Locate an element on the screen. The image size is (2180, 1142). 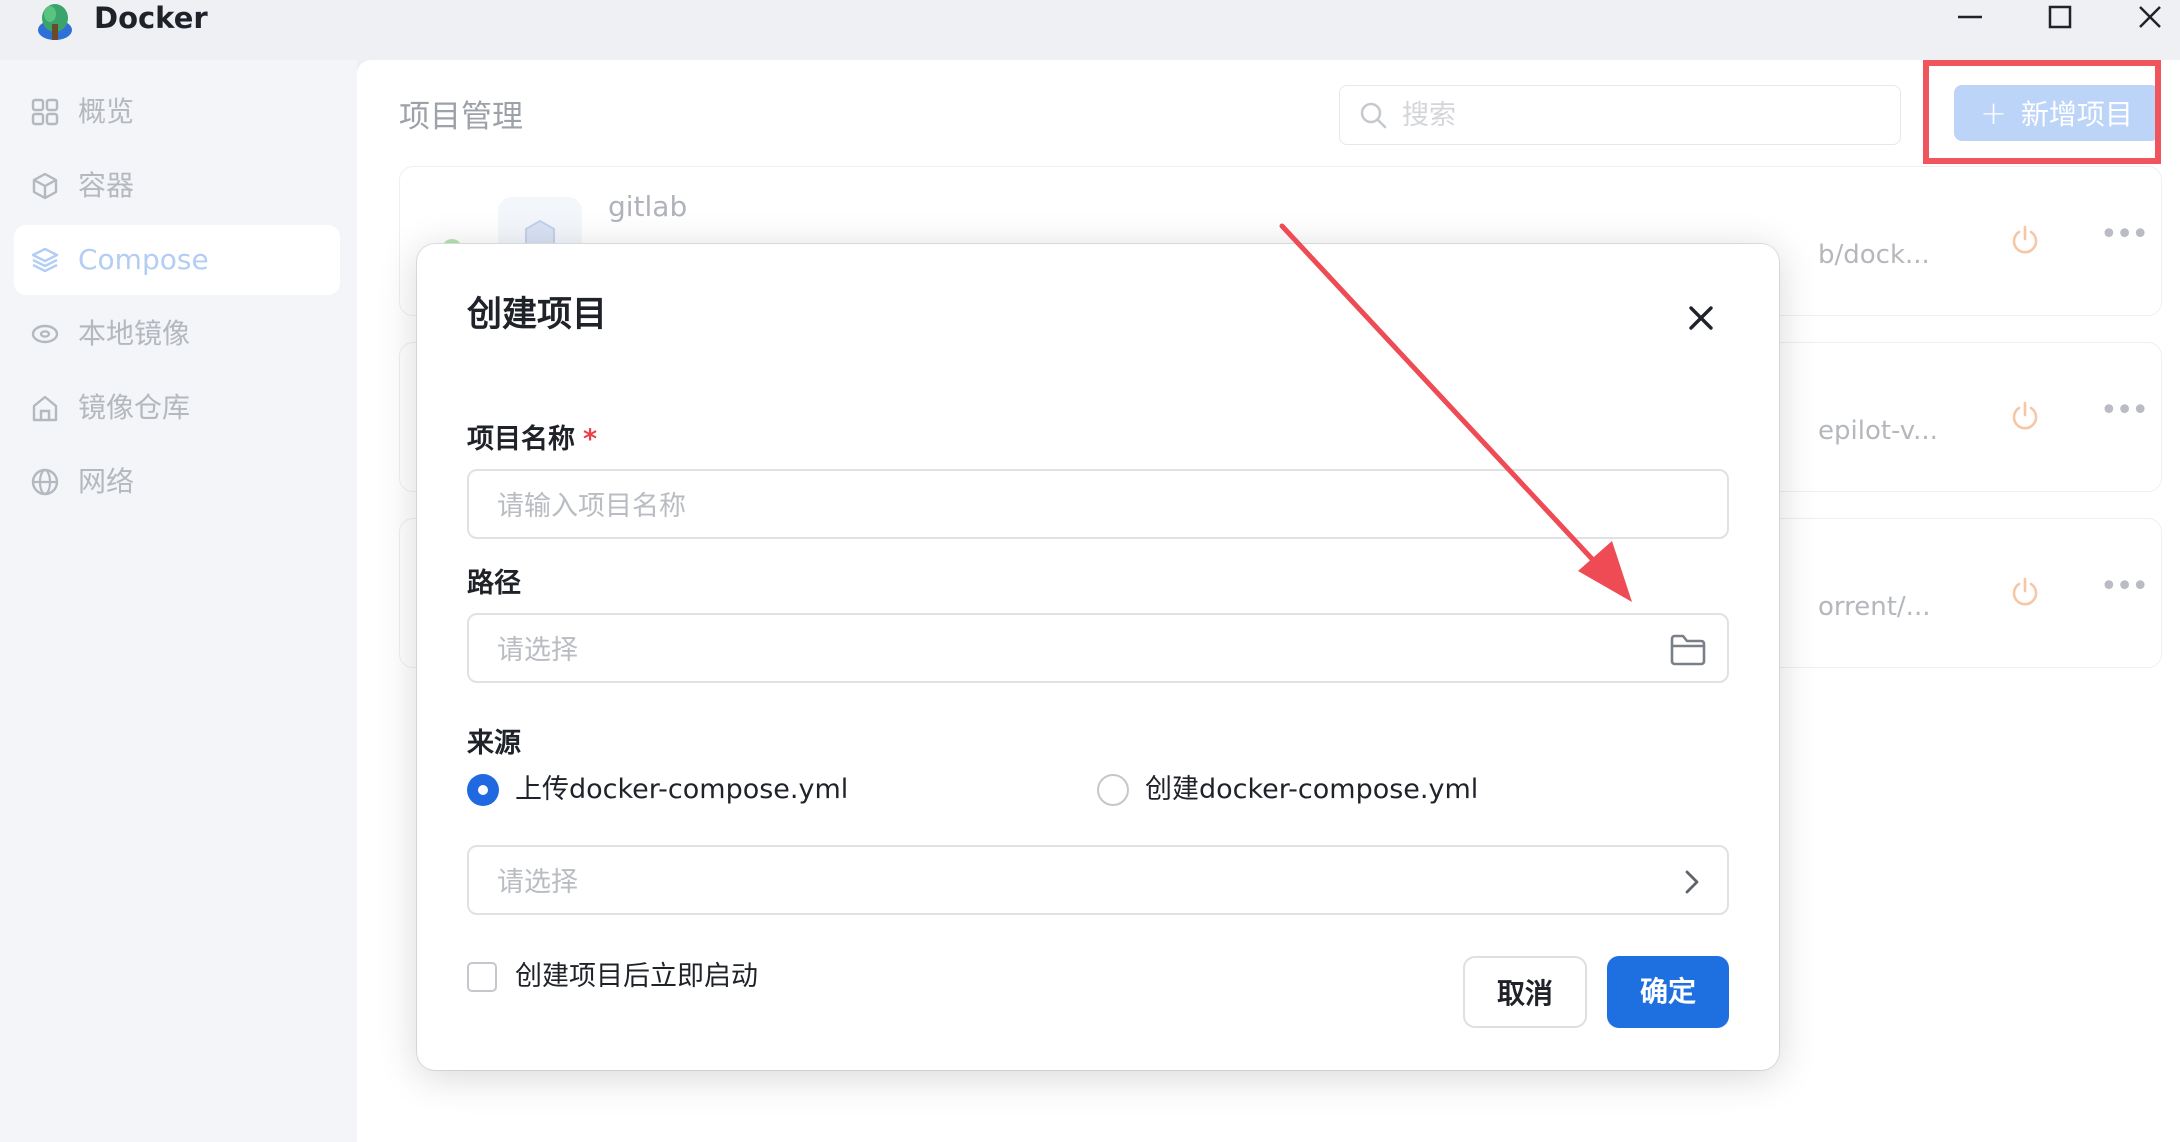
radio-upload-compose: 上传docker-compose.yml is located at coordinates (677, 790).